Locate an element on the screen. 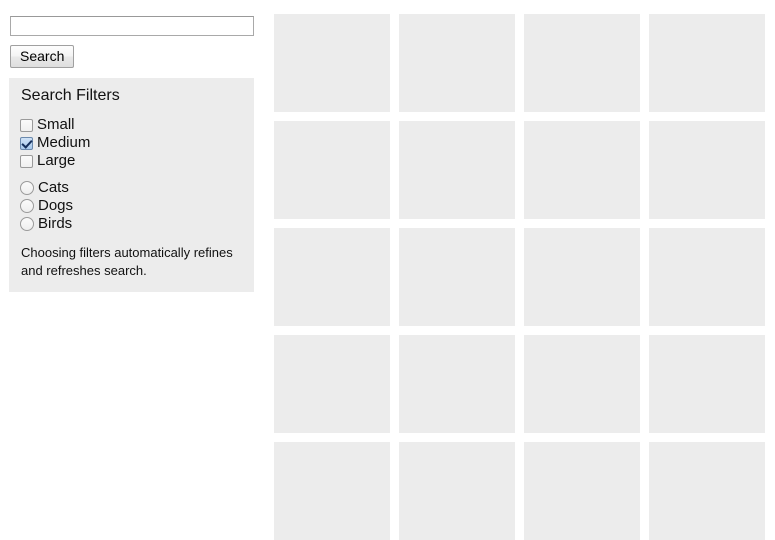 Image resolution: width=775 pixels, height=540 pixels. filter-label-cats: Cats is located at coordinates (53, 187).